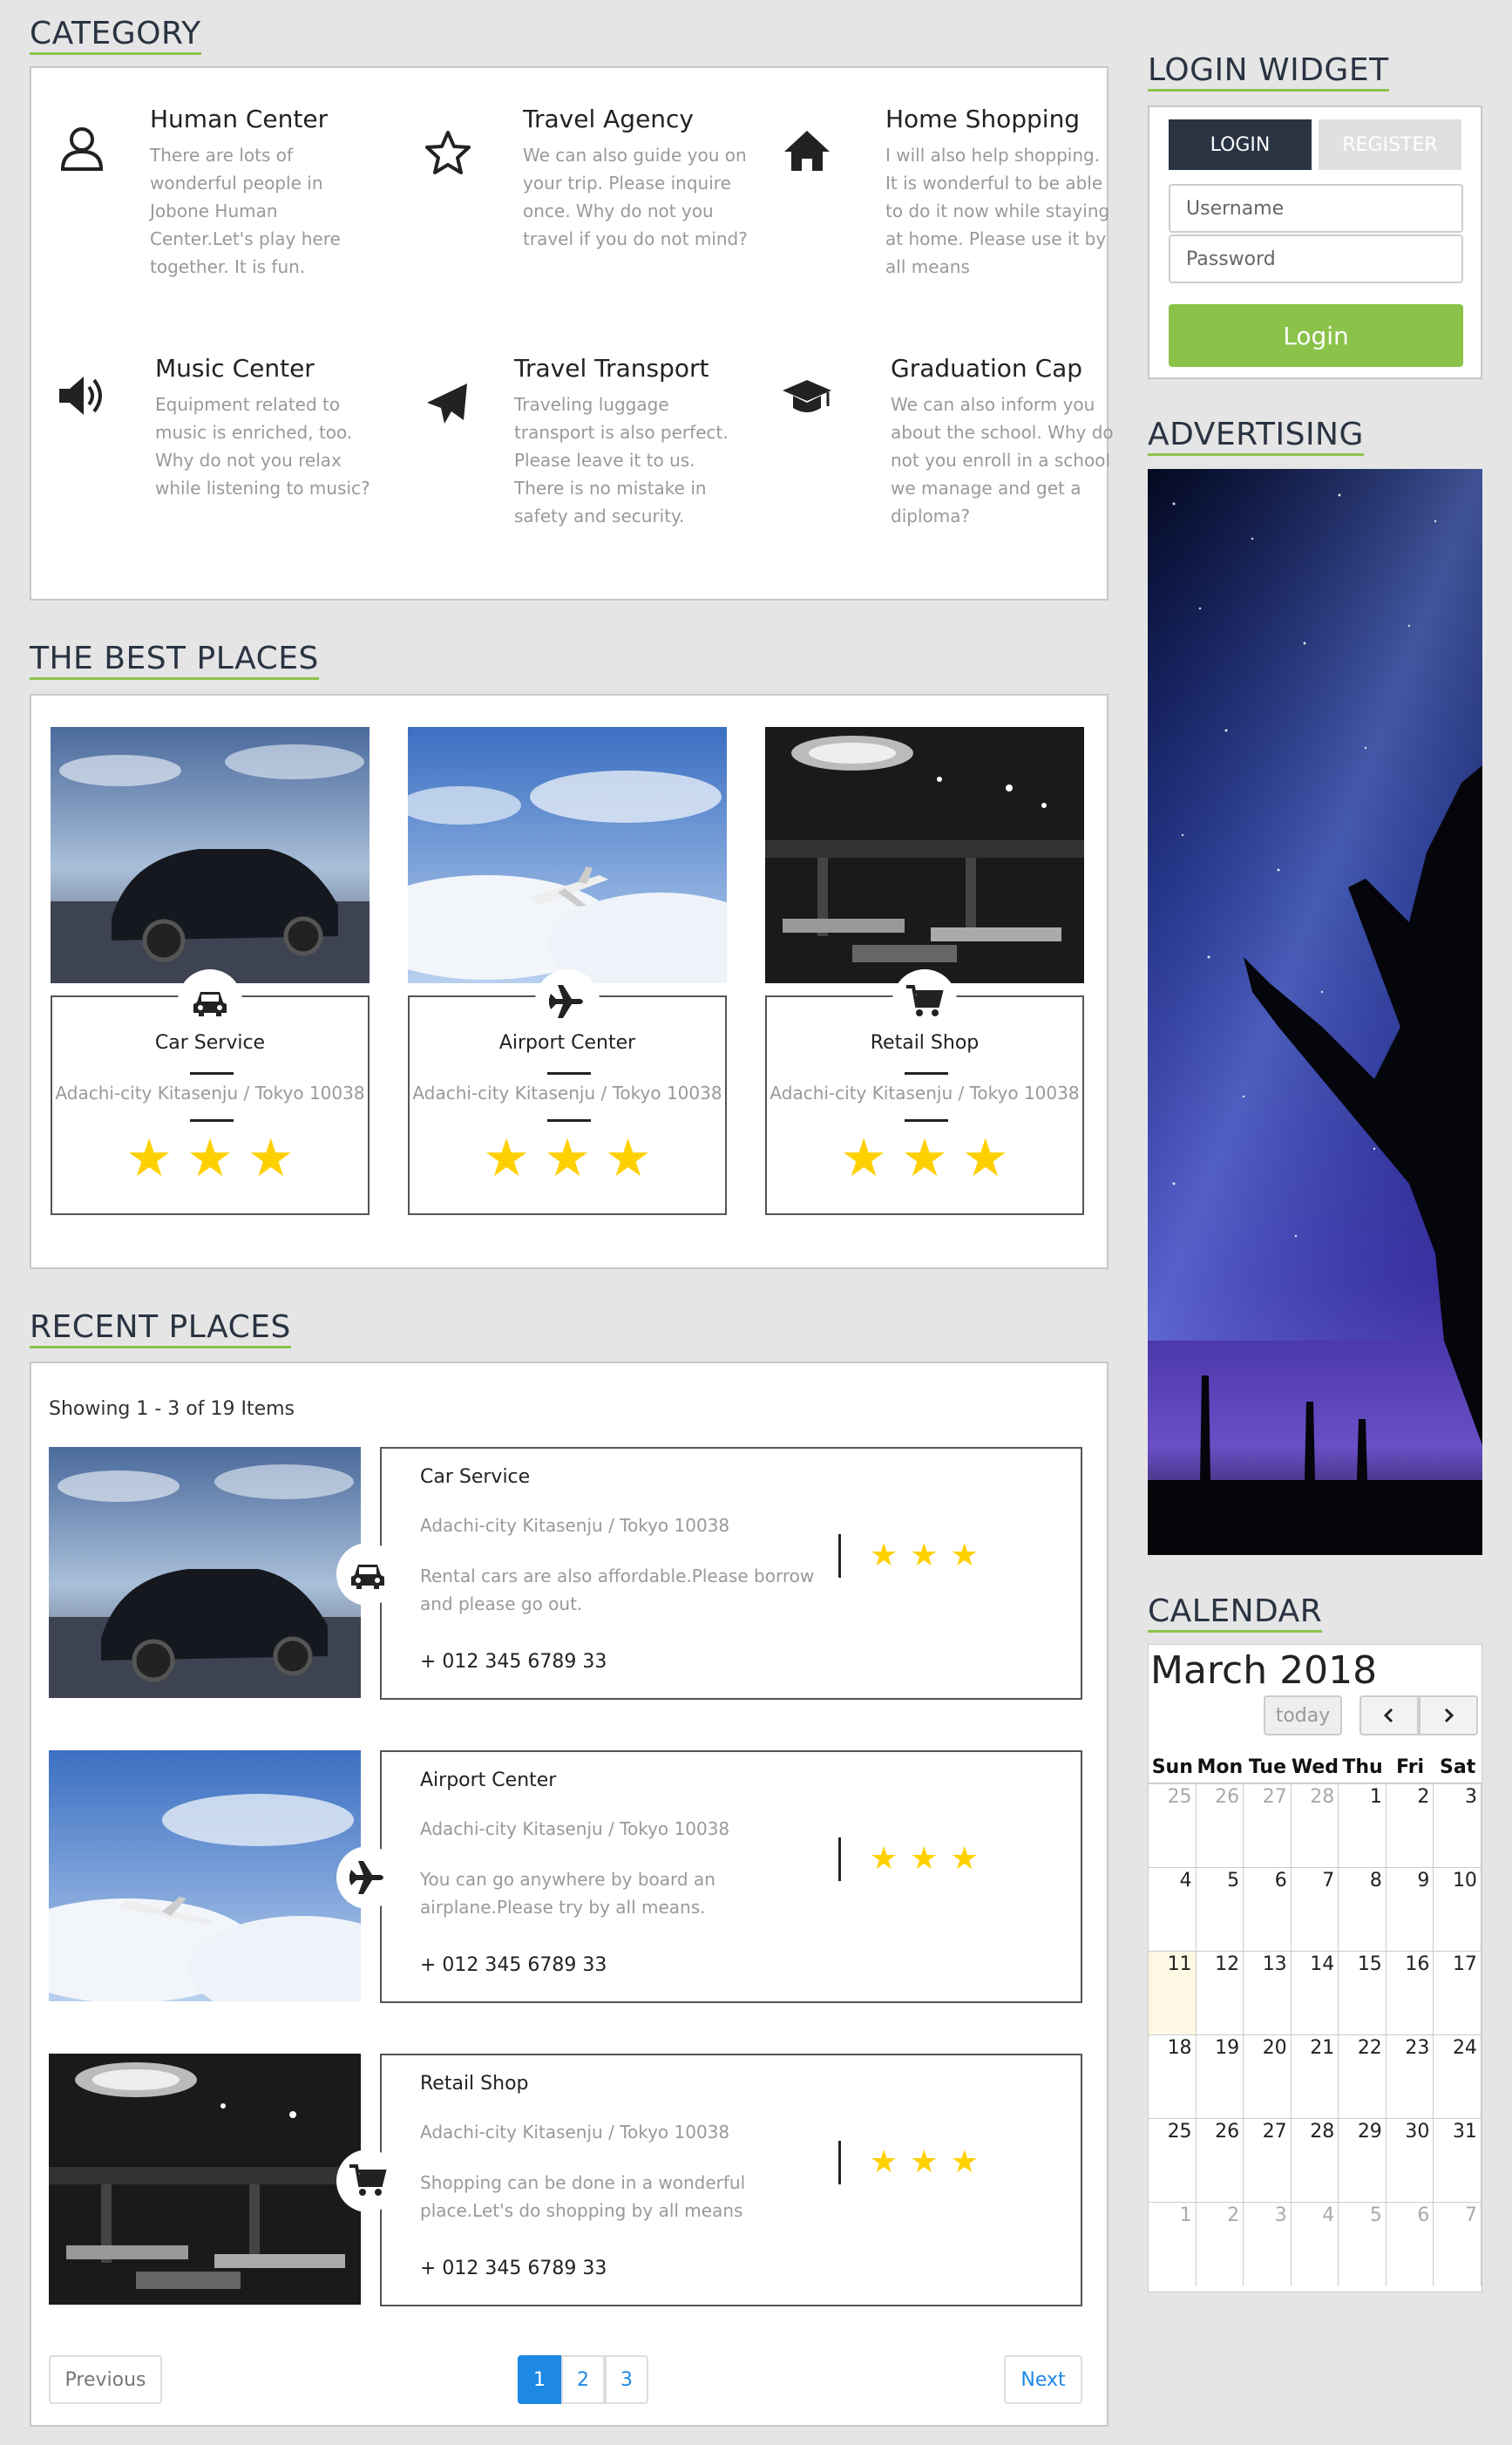  What do you see at coordinates (583, 2380) in the screenshot?
I see `page-2-button: 2` at bounding box center [583, 2380].